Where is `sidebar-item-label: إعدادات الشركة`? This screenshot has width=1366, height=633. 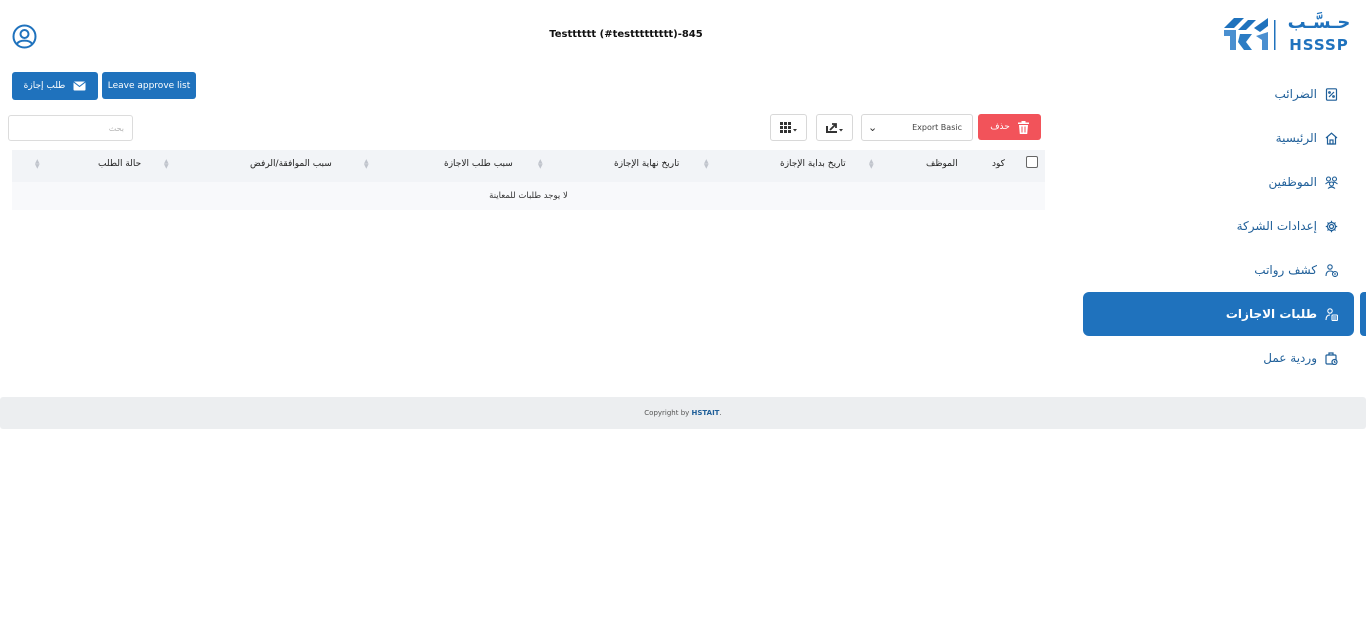
sidebar-item-label: إعدادات الشركة is located at coordinates (1276, 226).